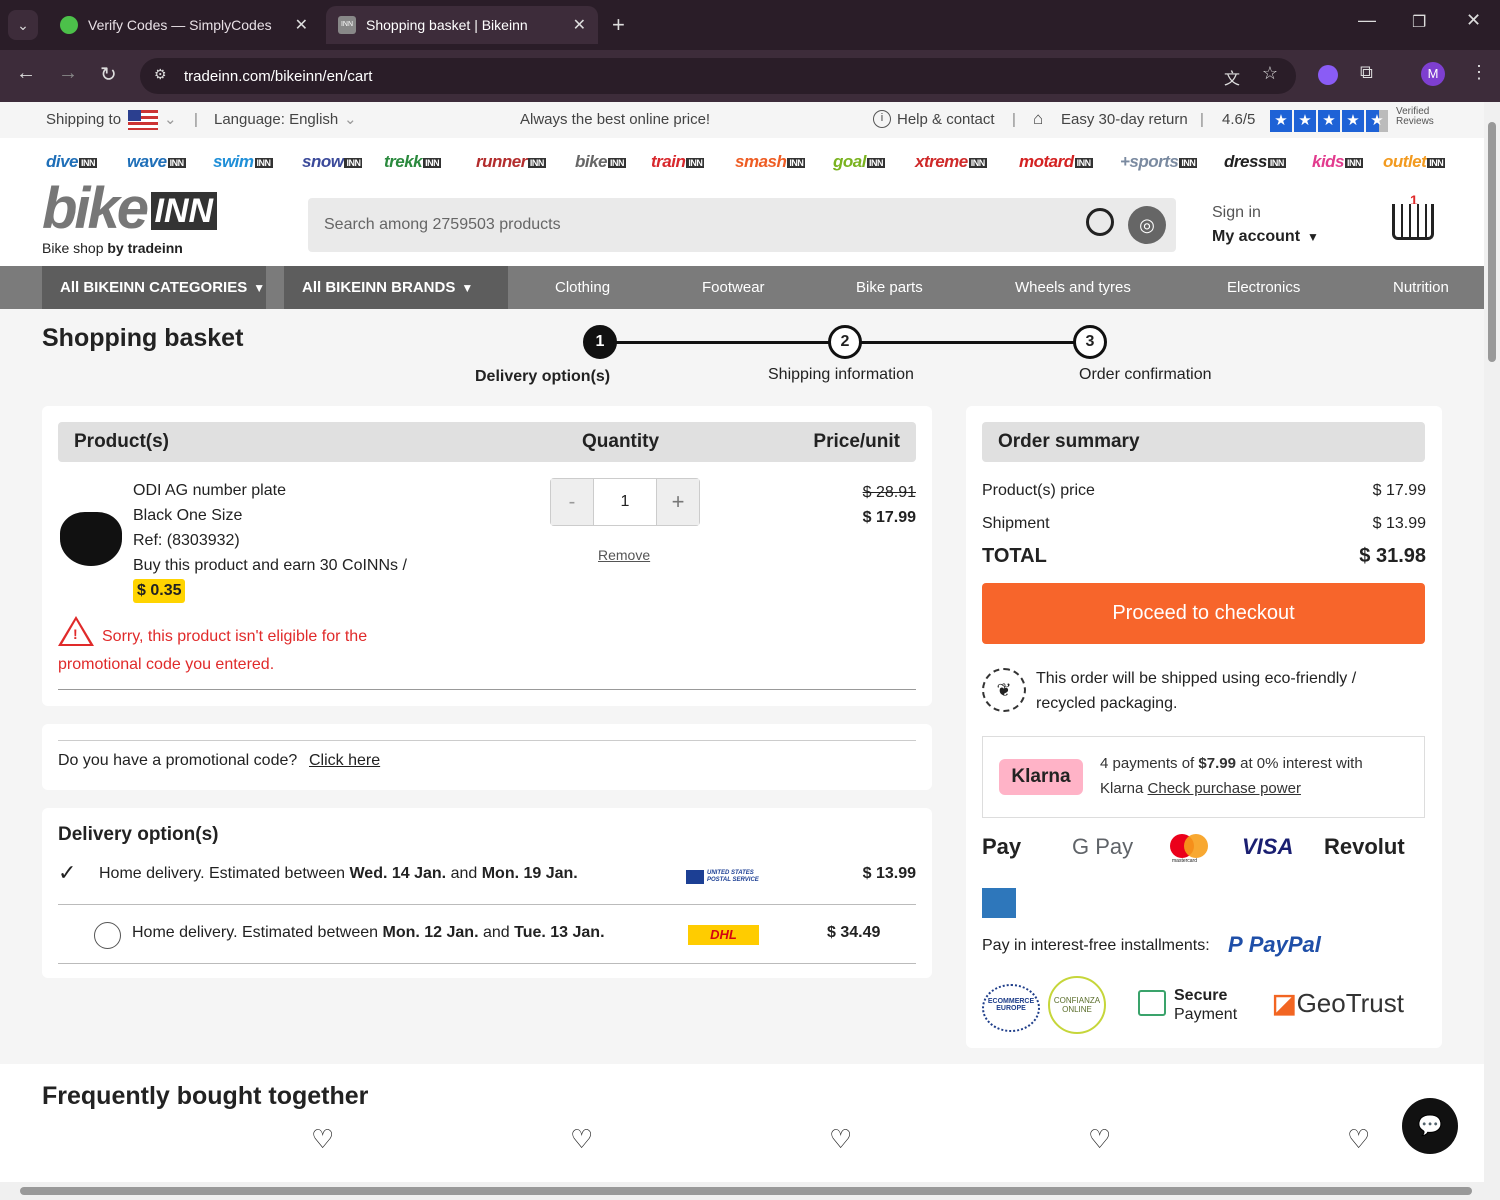 This screenshot has width=1500, height=1200. I want to click on nav-nutrition: Nutrition, so click(1421, 287).